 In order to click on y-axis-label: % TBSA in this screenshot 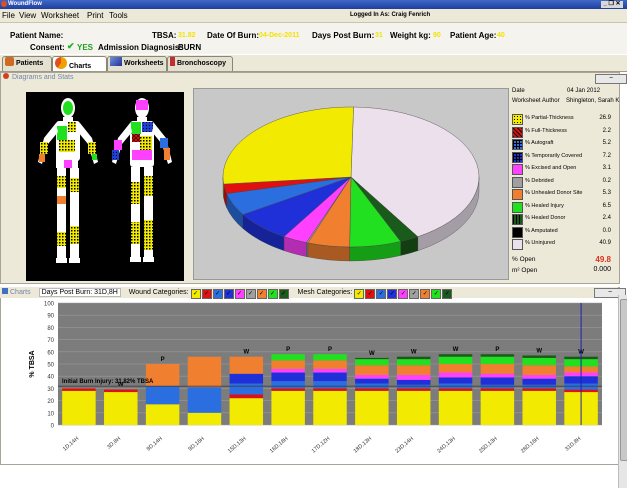, I will do `click(32, 363)`.